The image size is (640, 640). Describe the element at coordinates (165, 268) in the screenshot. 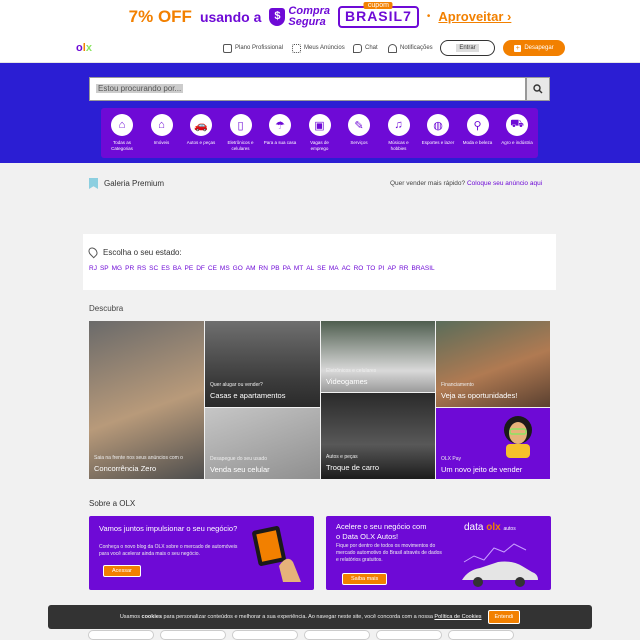

I see `state-link: ES` at that location.